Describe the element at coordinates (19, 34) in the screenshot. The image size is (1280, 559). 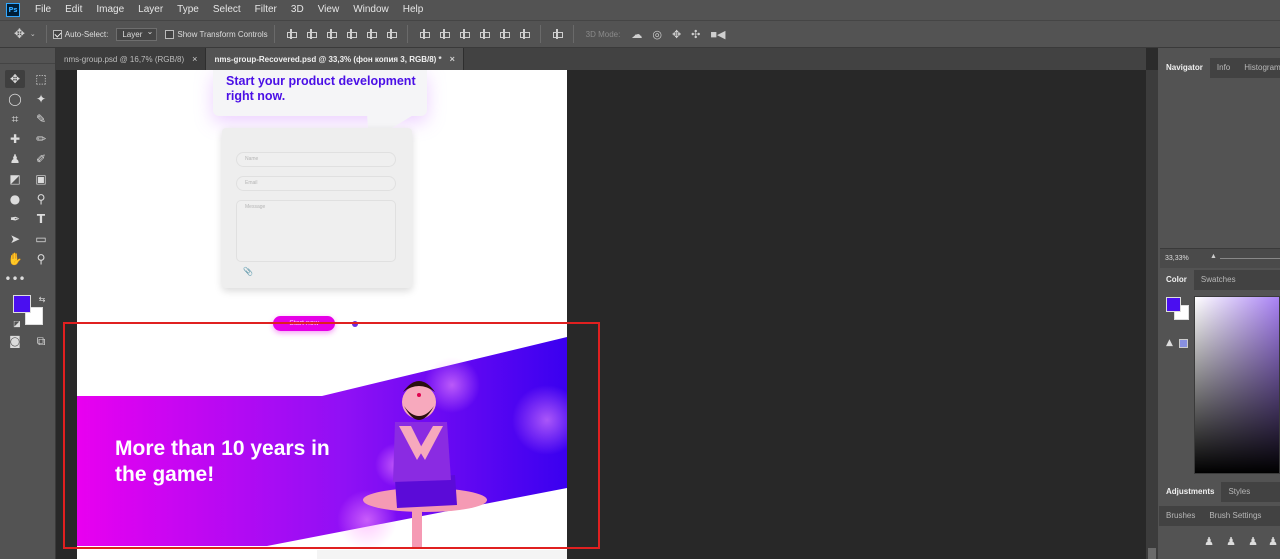
I see `move-tool-preset-icon: ✥` at that location.